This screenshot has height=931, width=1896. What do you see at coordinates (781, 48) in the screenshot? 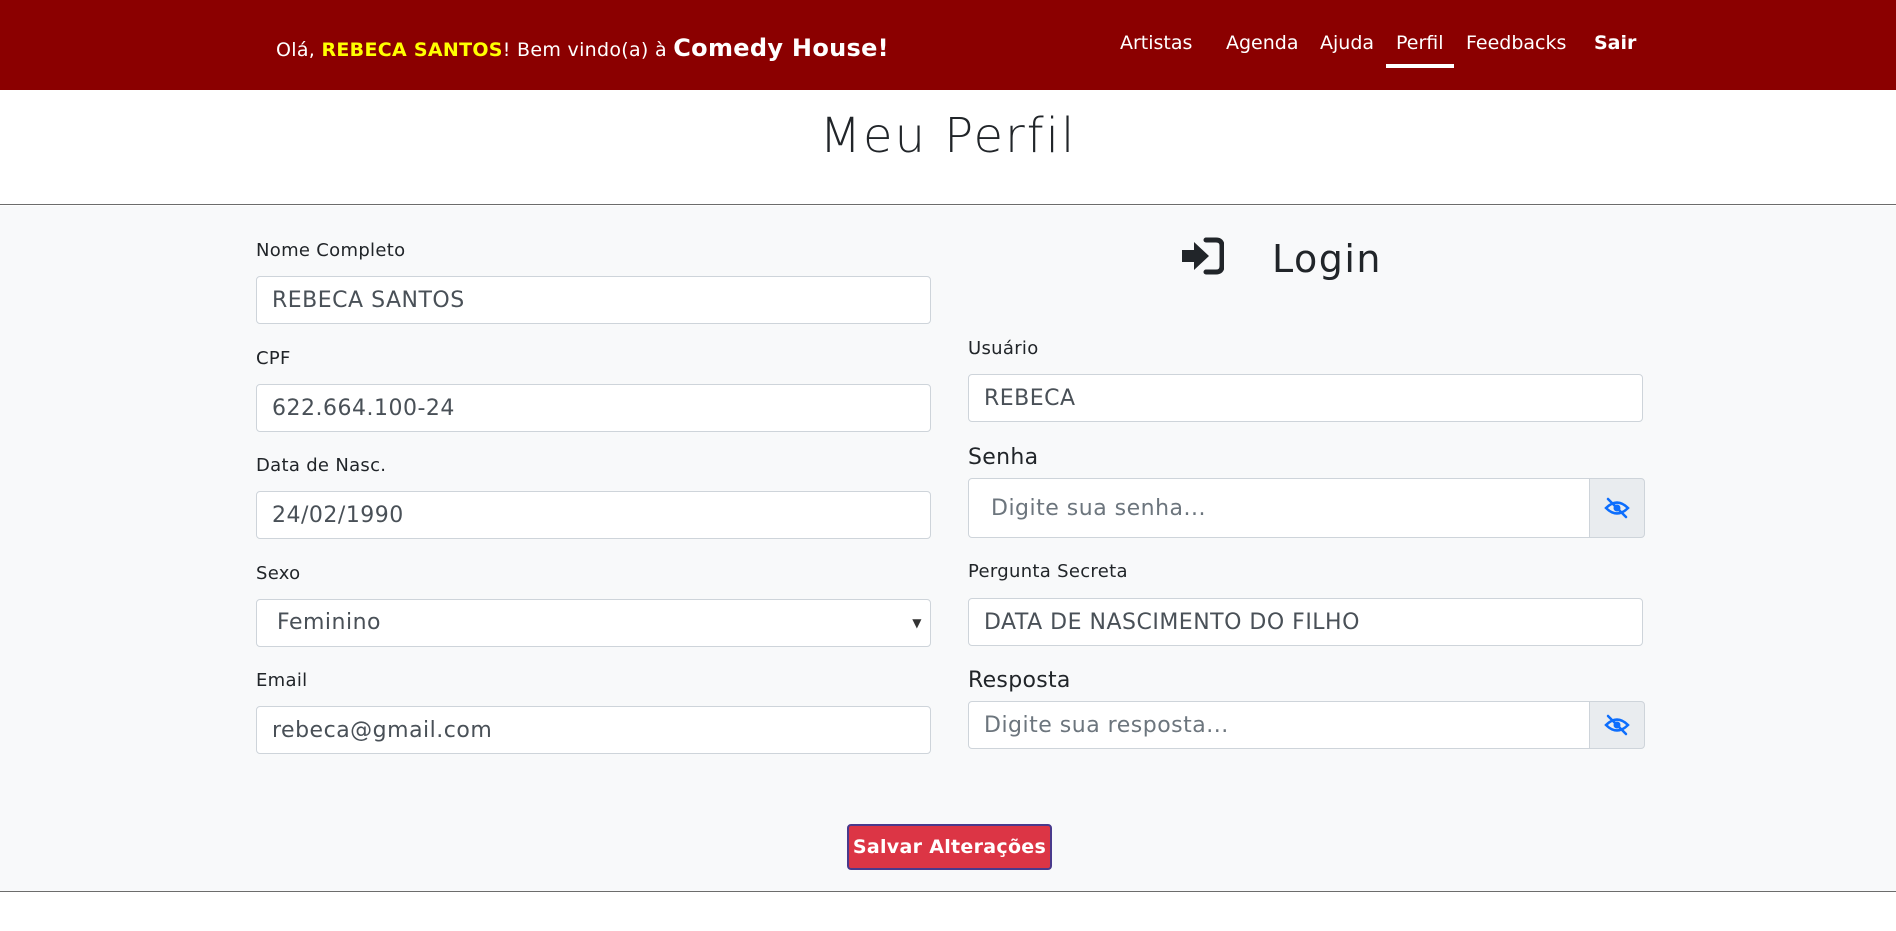
I see `brand-name: Comedy House!` at bounding box center [781, 48].